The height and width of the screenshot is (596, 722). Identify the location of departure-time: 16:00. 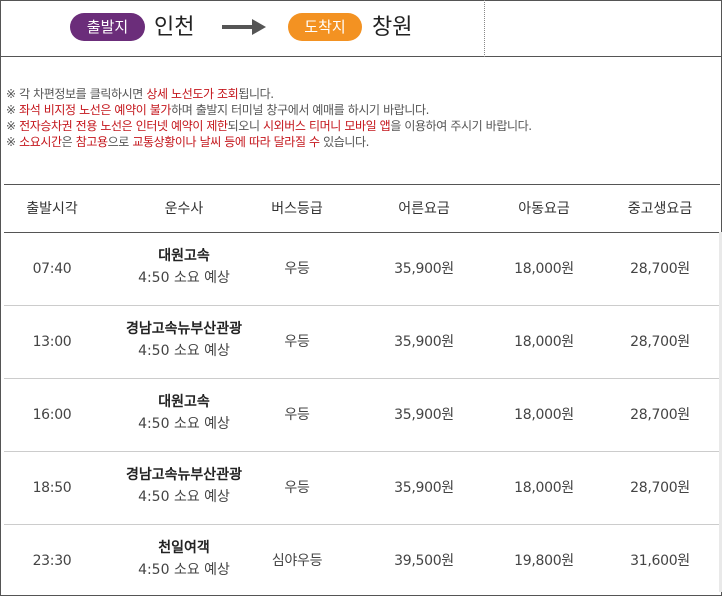
(52, 415).